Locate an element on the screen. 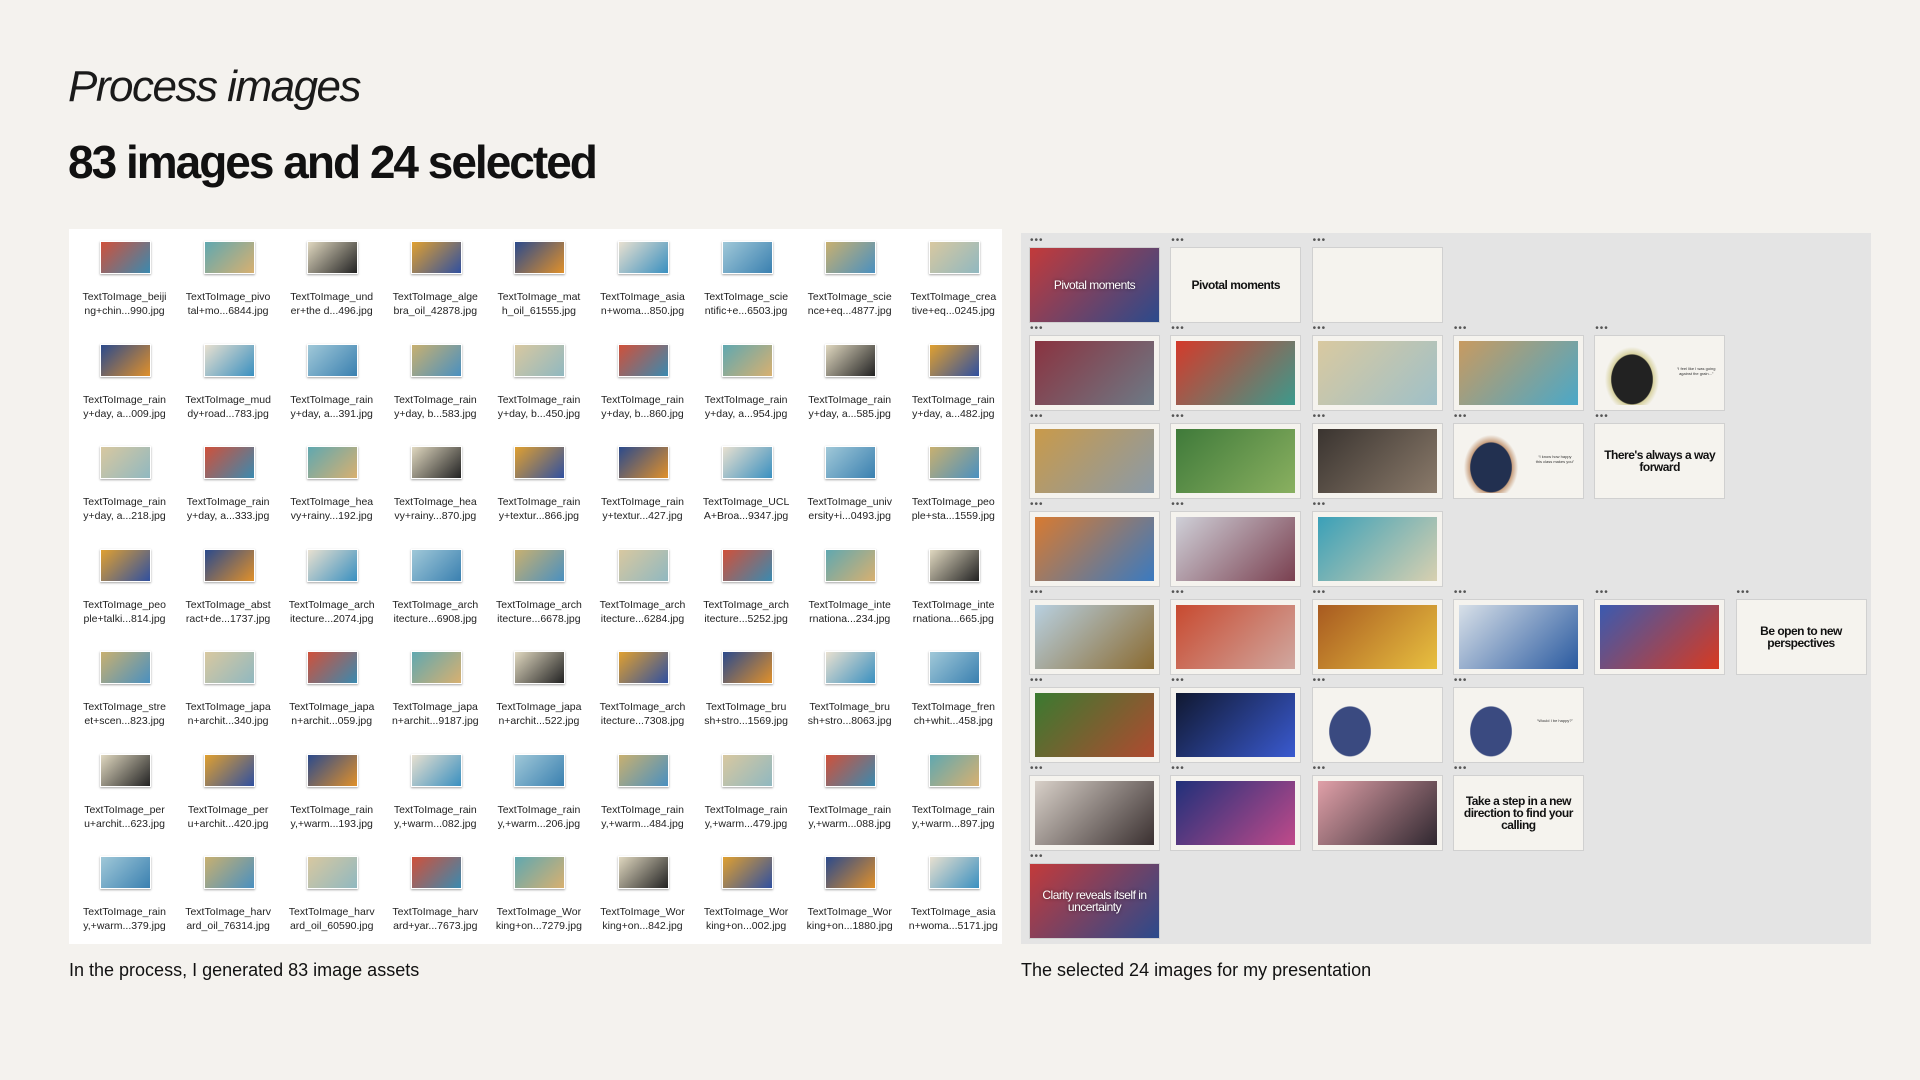  image-file: TextToImage_inte rnationa...665.jpg is located at coordinates (953, 588).